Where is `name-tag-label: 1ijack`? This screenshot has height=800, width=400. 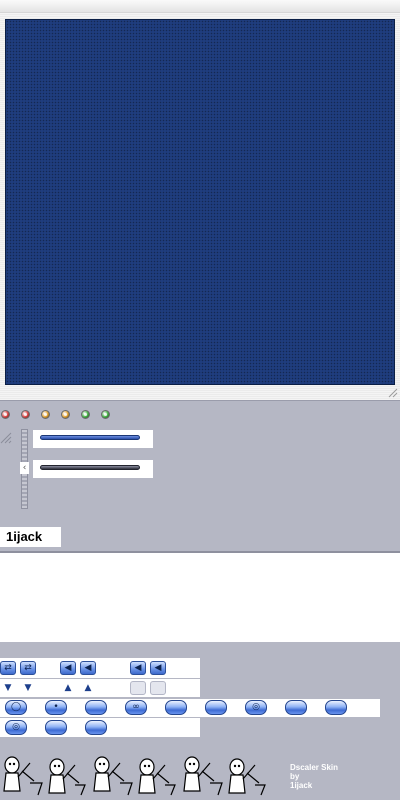
name-tag-label: 1ijack is located at coordinates (24, 536).